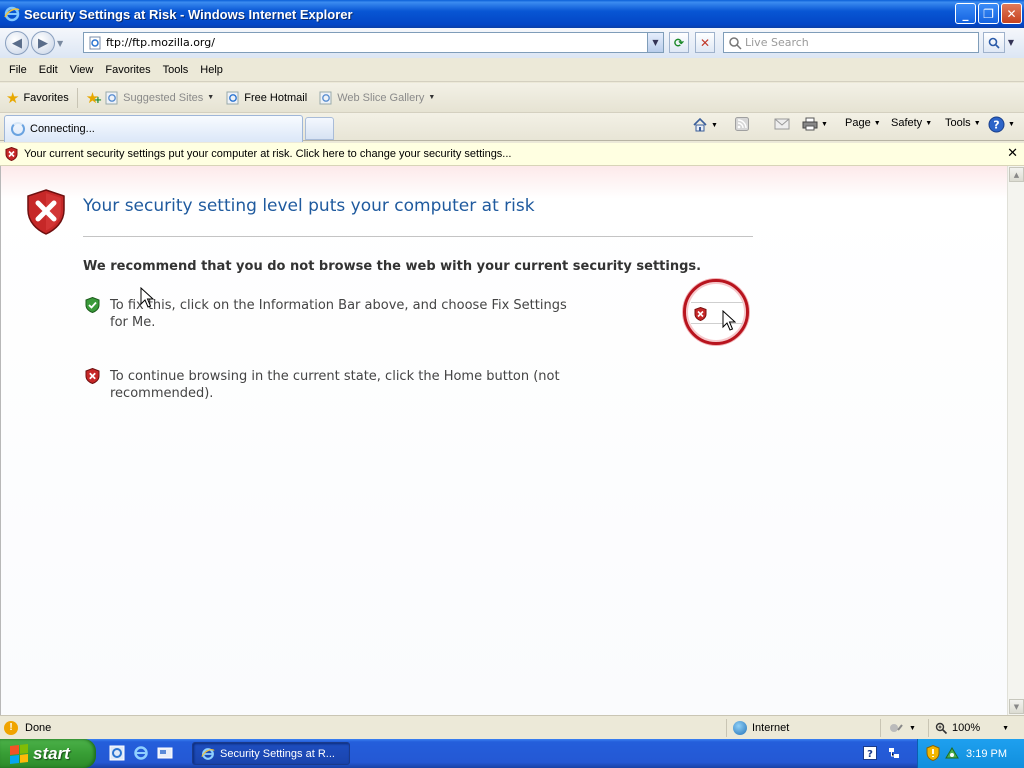 The height and width of the screenshot is (768, 1024). Describe the element at coordinates (965, 13) in the screenshot. I see `minimize-button: _` at that location.